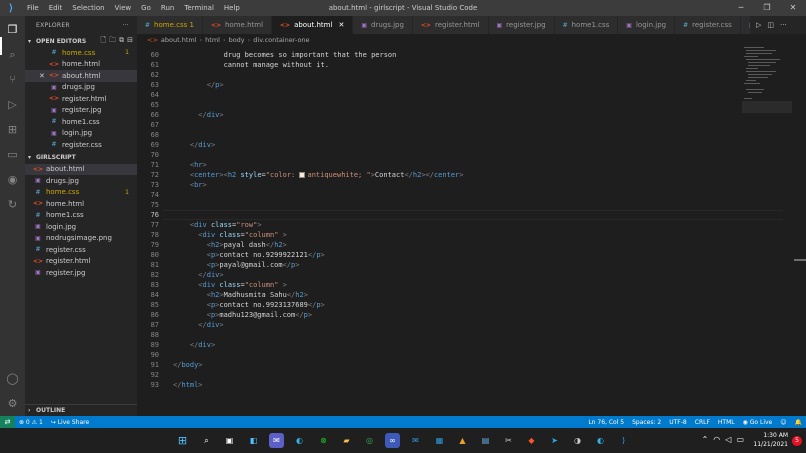  What do you see at coordinates (12, 403) in the screenshot?
I see `settings-gear-icon: ⚙` at bounding box center [12, 403].